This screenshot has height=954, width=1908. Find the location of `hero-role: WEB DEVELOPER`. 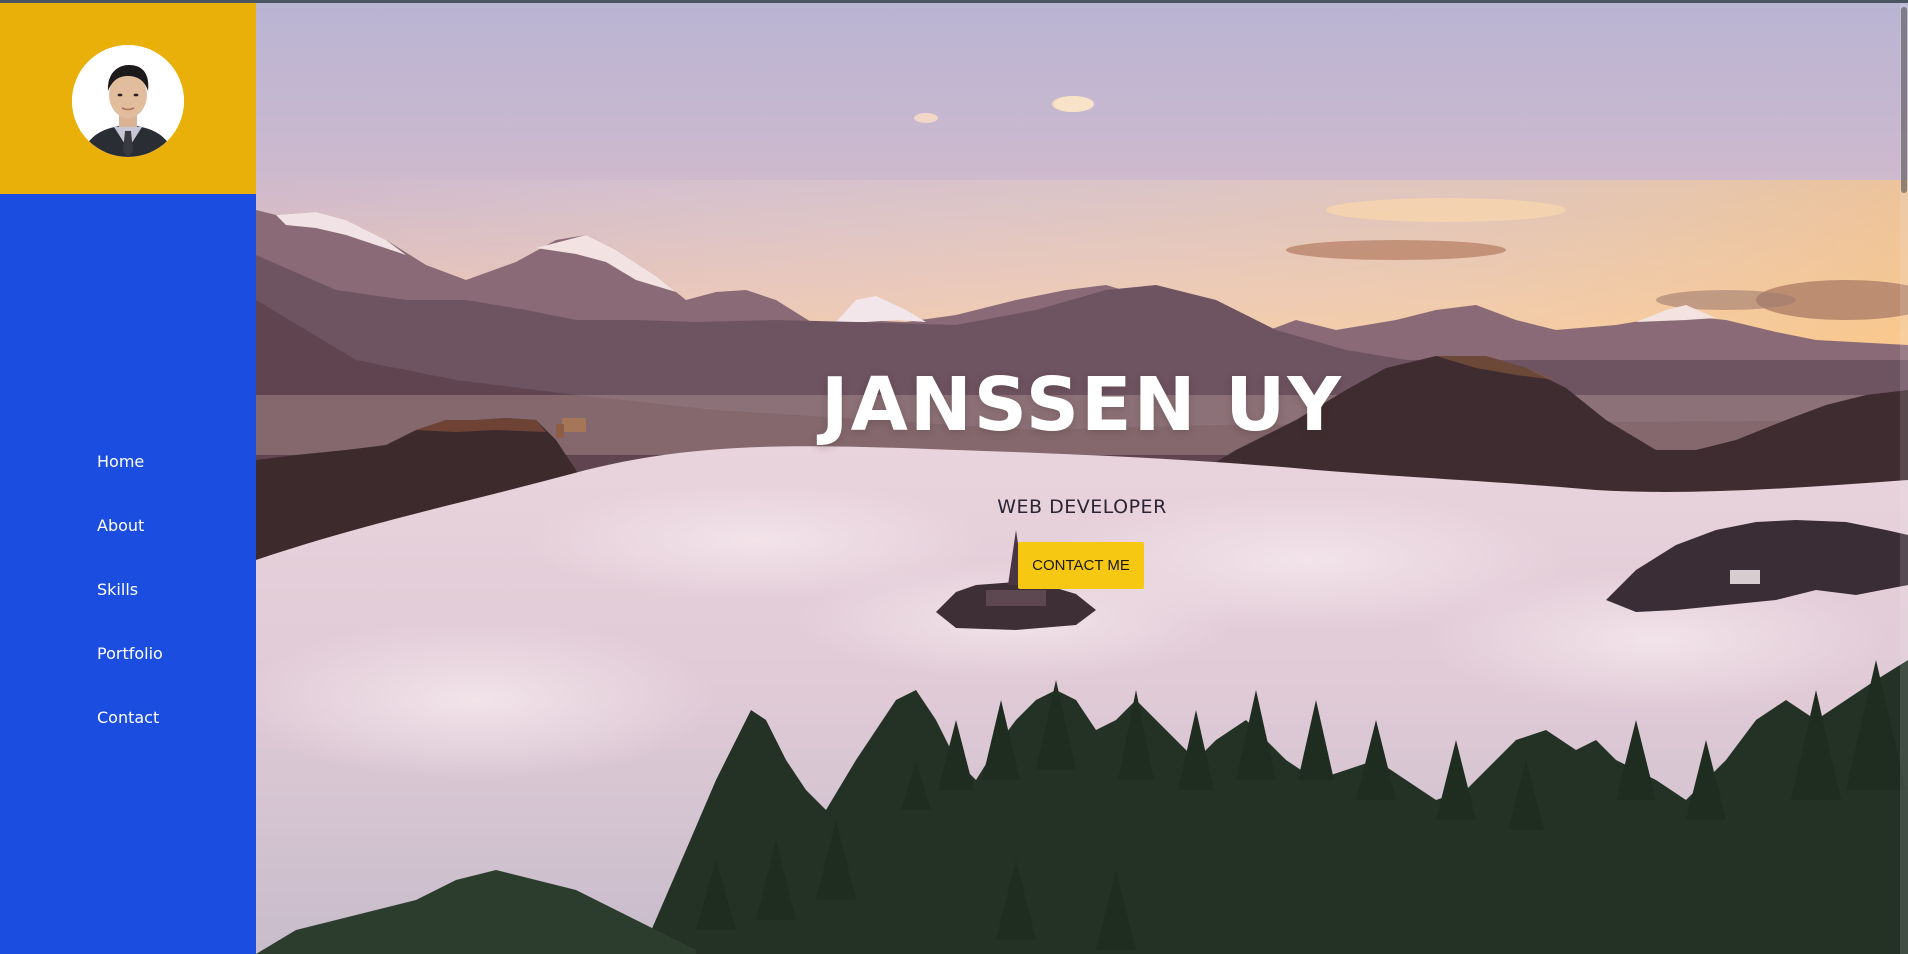

hero-role: WEB DEVELOPER is located at coordinates (1082, 507).